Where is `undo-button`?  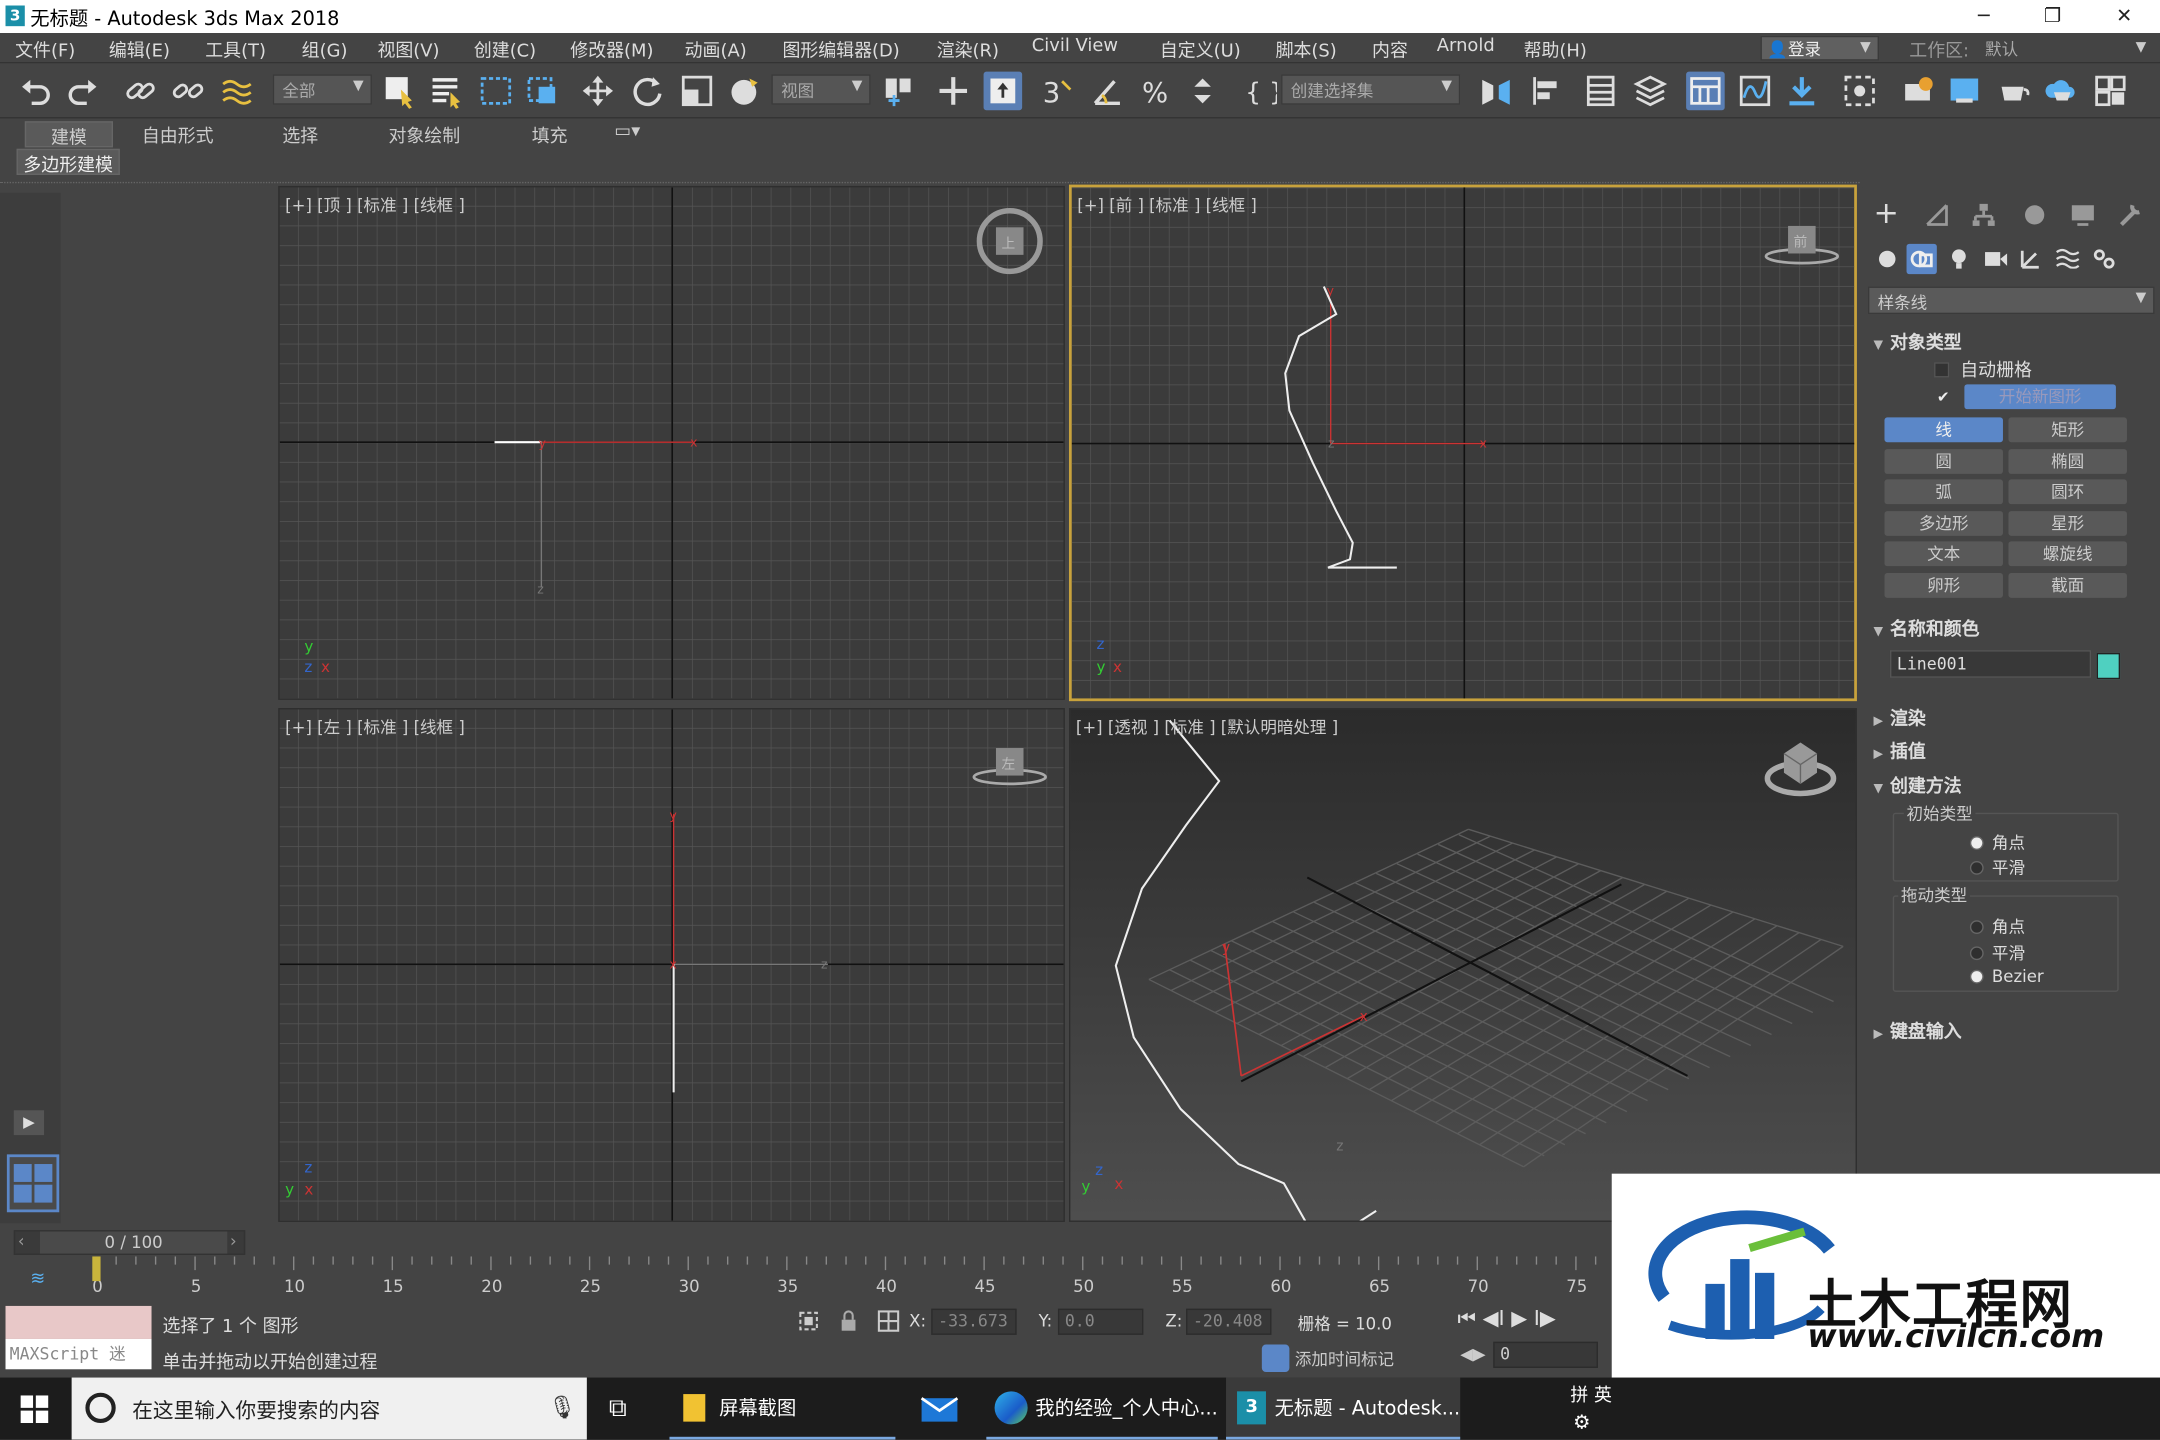
undo-button is located at coordinates (36, 91).